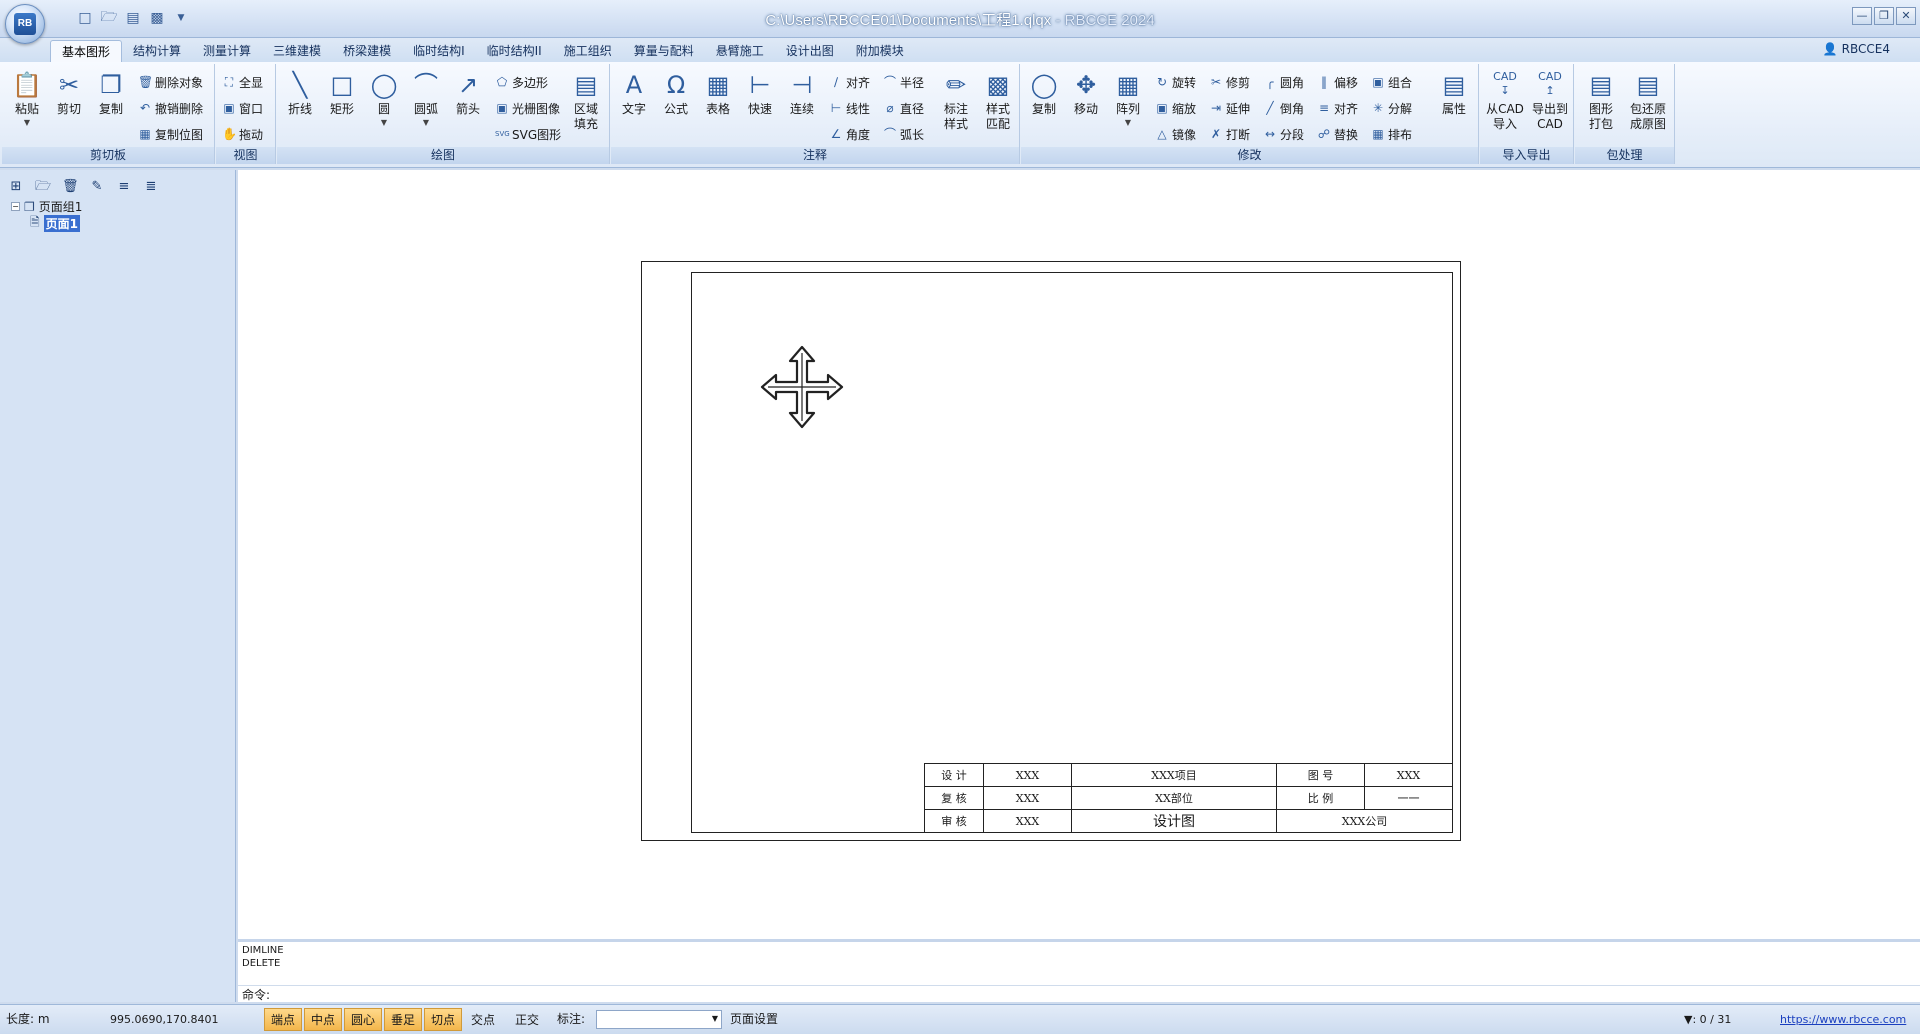  Describe the element at coordinates (342, 93) in the screenshot. I see `rectangle-button: □ 矩形` at that location.